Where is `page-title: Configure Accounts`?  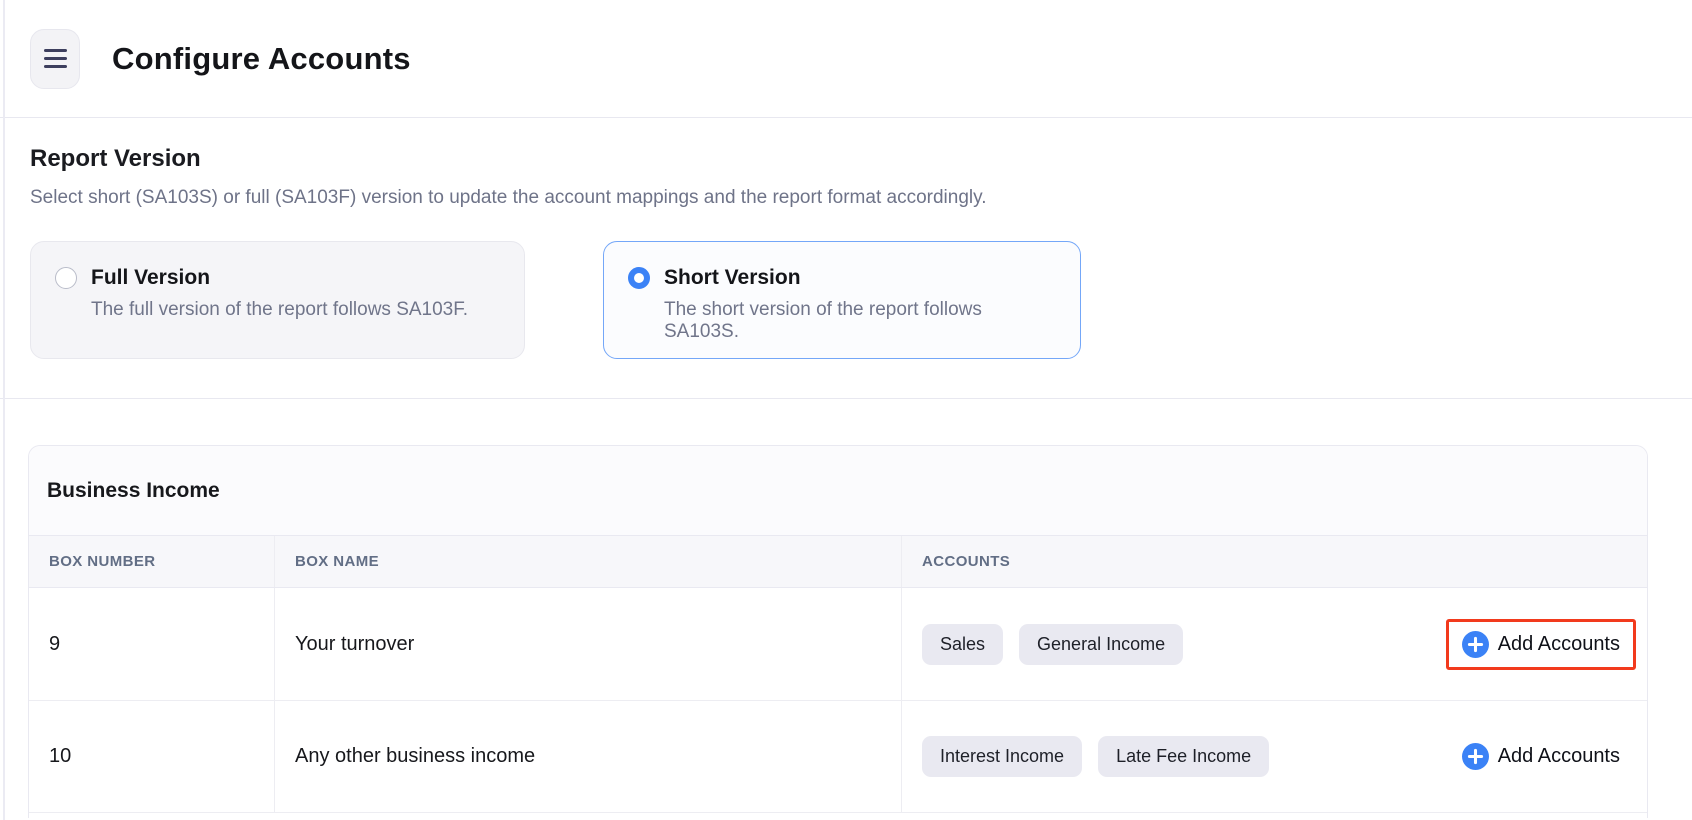
page-title: Configure Accounts is located at coordinates (261, 58).